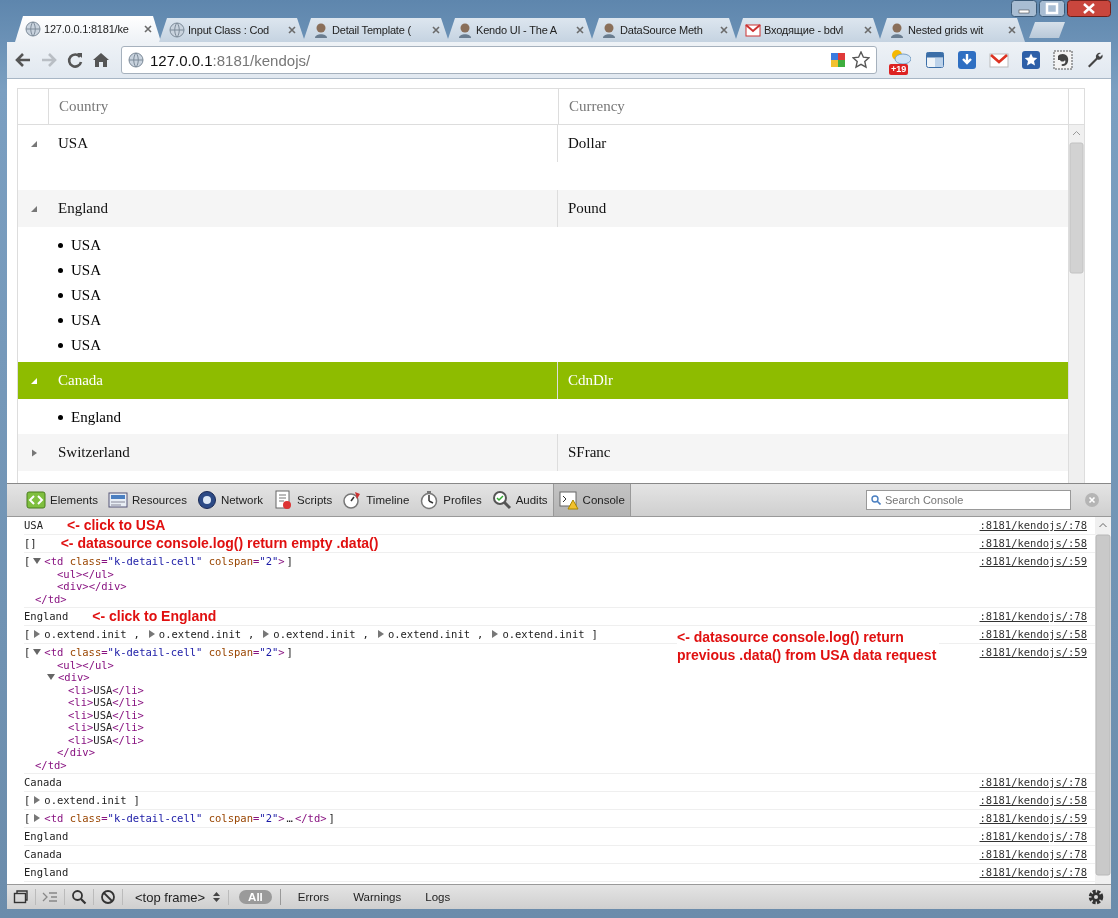 The width and height of the screenshot is (1118, 918). Describe the element at coordinates (80, 380) in the screenshot. I see `table-cell-text: Canada` at that location.